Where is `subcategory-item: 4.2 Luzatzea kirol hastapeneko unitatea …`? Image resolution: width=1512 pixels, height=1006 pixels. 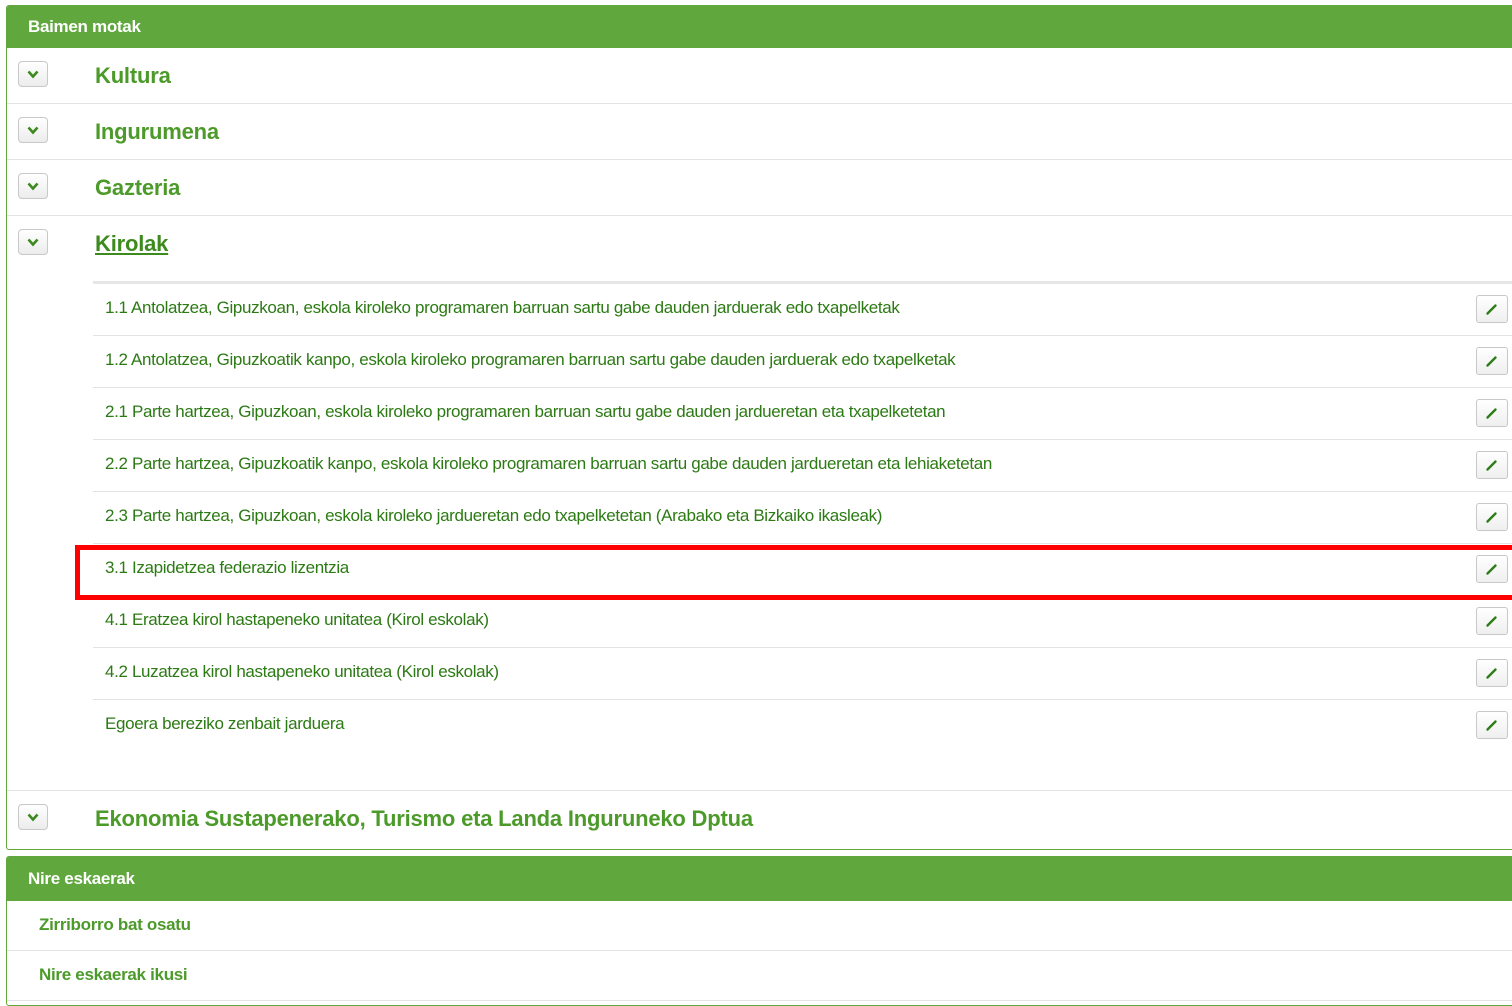
subcategory-item: 4.2 Luzatzea kirol hastapeneko unitatea … is located at coordinates (802, 674).